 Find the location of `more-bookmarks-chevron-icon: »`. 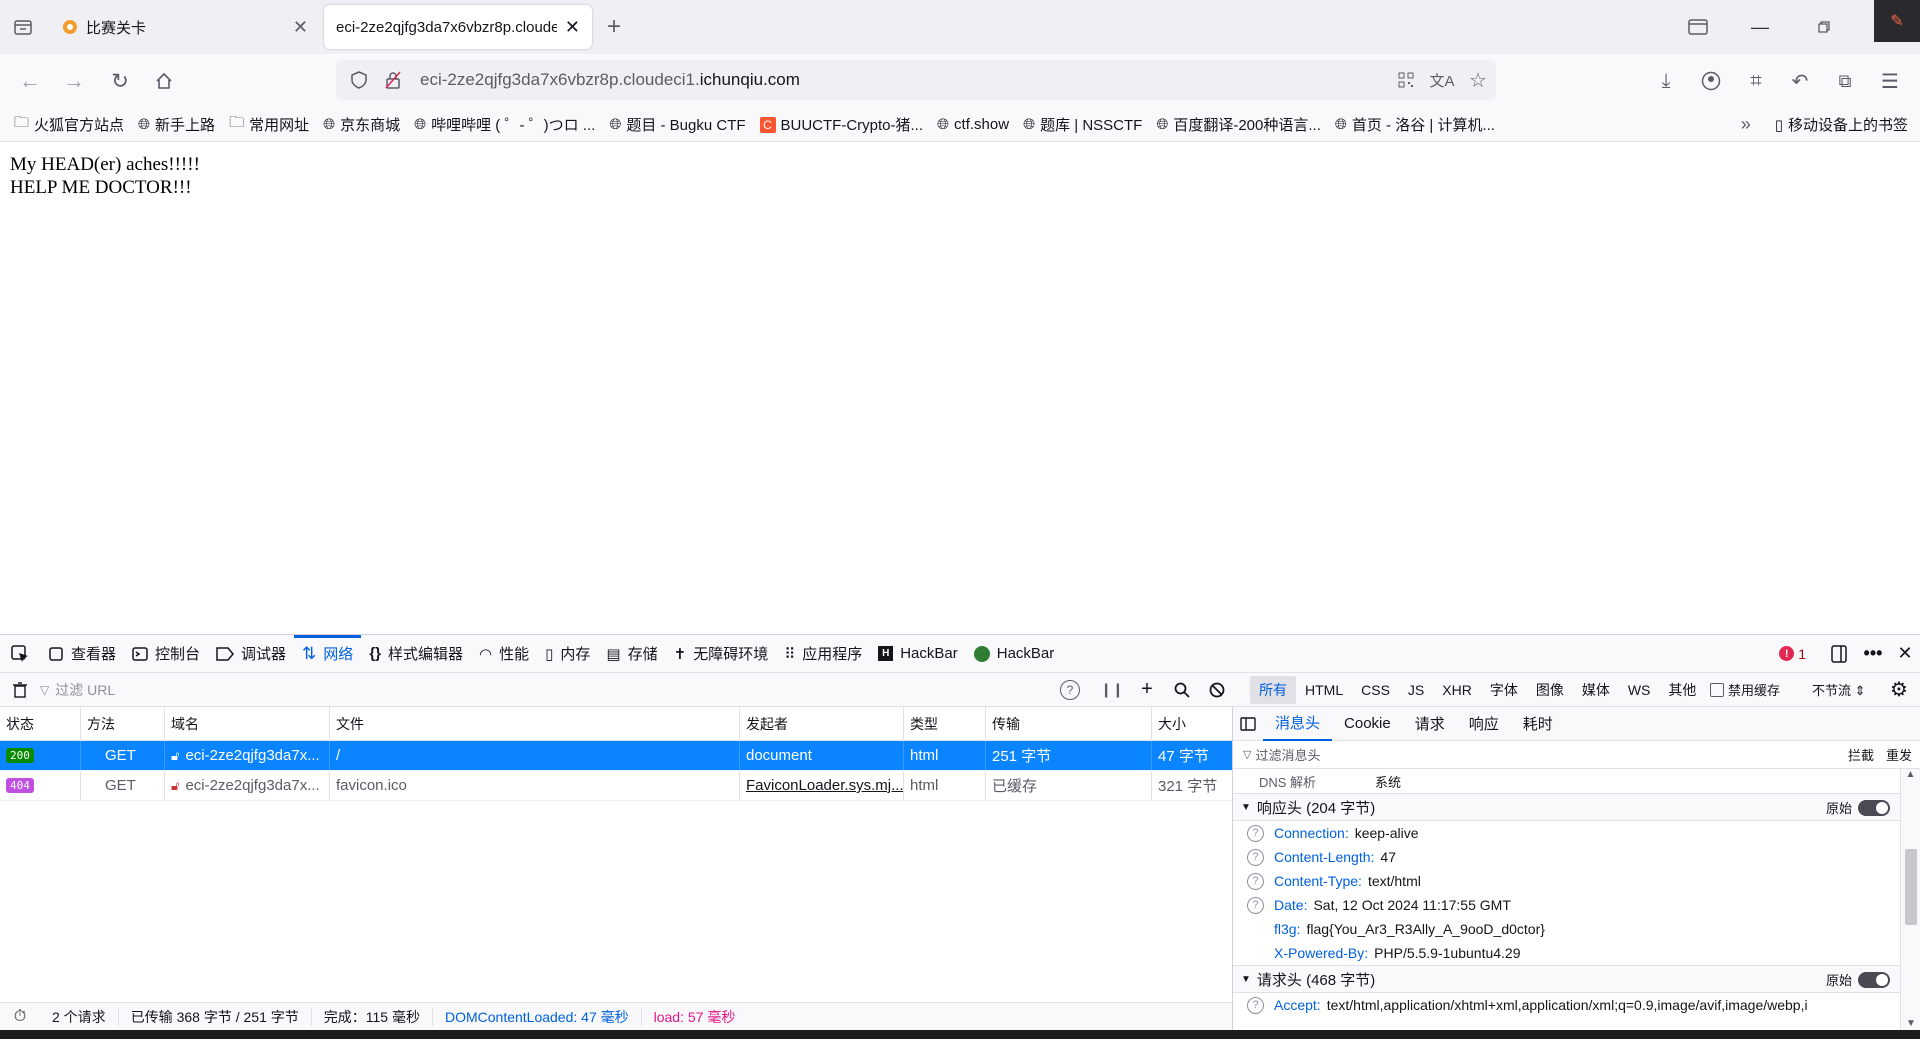

more-bookmarks-chevron-icon: » is located at coordinates (1746, 124).